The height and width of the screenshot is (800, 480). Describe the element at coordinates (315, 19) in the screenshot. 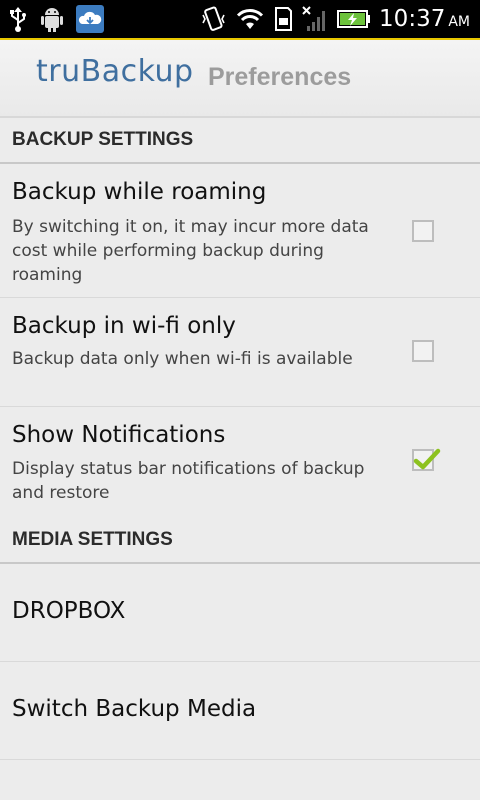

I see `signal-icon` at that location.